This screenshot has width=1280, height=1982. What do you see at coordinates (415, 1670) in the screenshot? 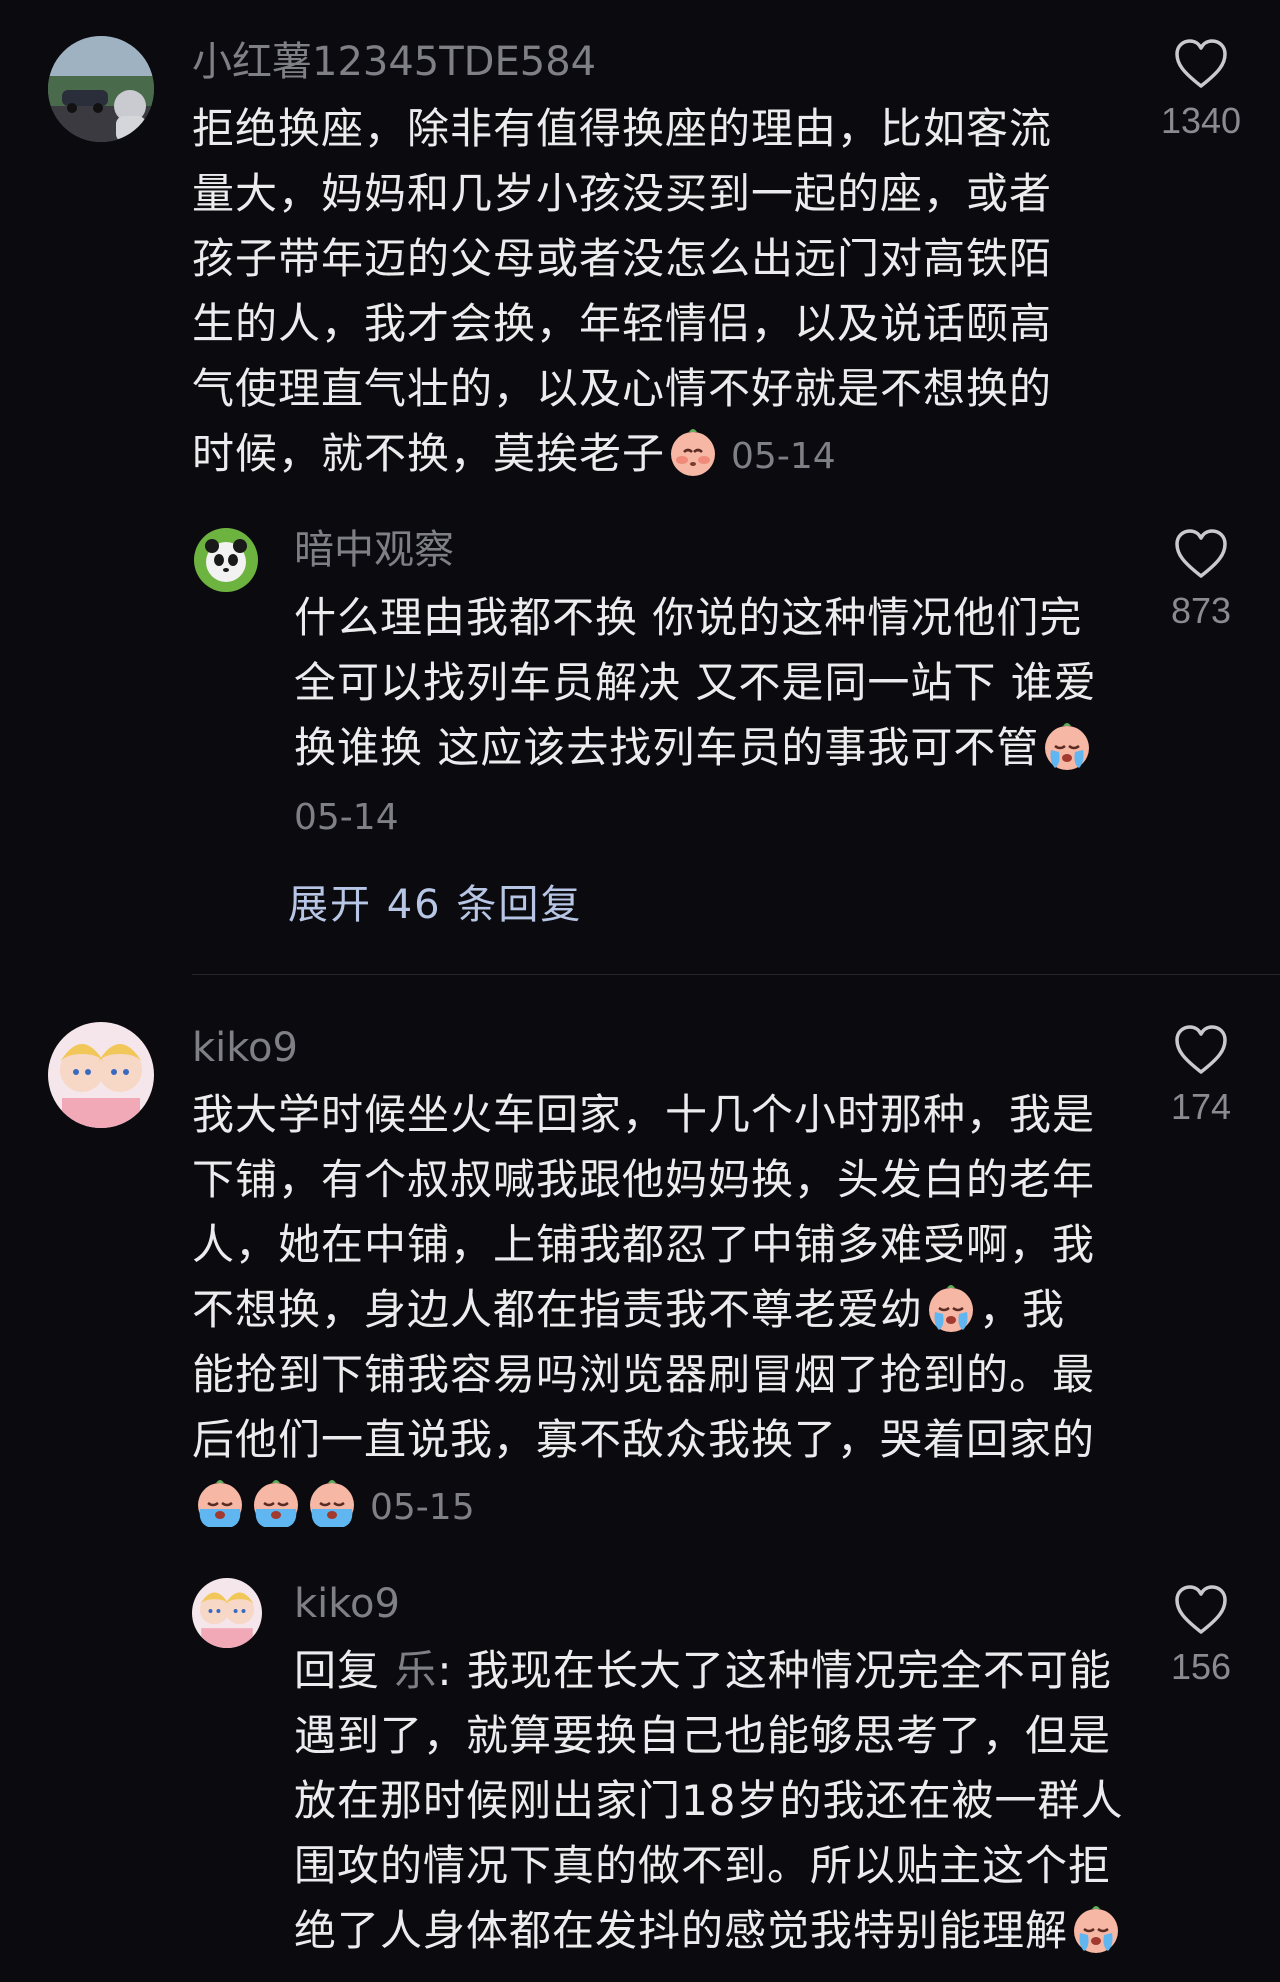
I see `reply-target-username: 乐` at bounding box center [415, 1670].